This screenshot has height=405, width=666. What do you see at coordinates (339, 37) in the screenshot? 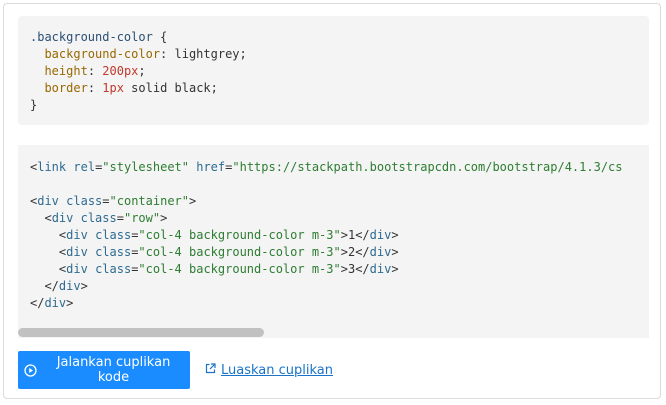
I see `code-line: .background-color {` at bounding box center [339, 37].